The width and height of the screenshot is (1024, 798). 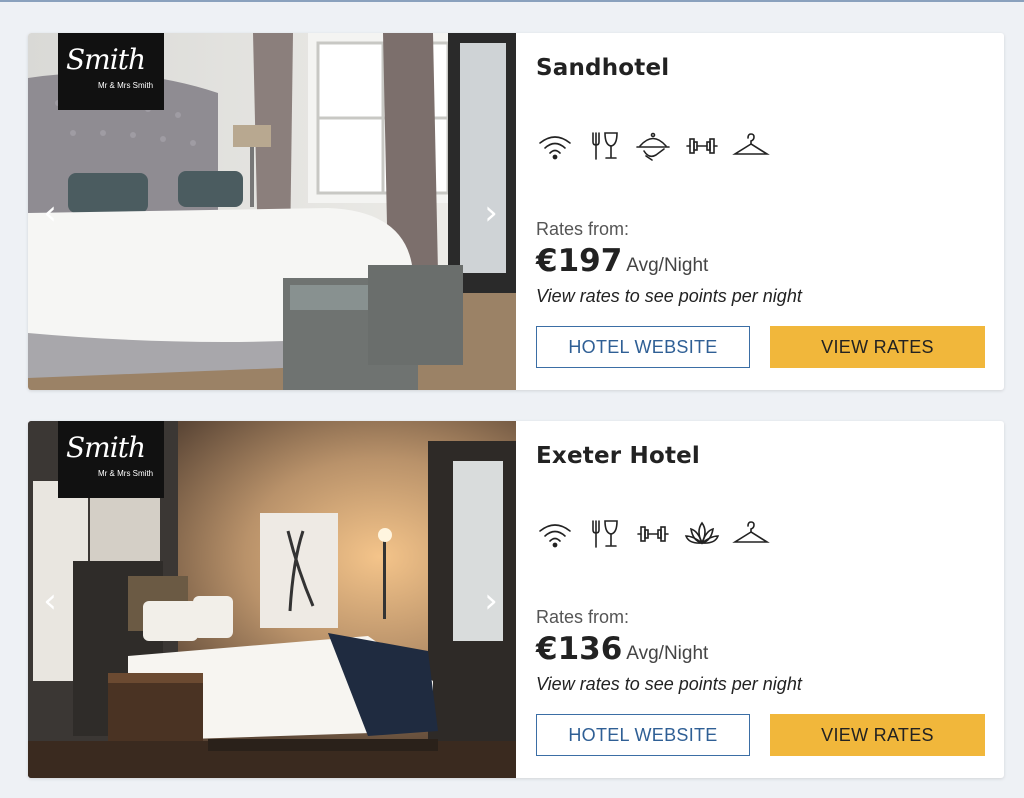 I want to click on room-service-icon, so click(x=653, y=146).